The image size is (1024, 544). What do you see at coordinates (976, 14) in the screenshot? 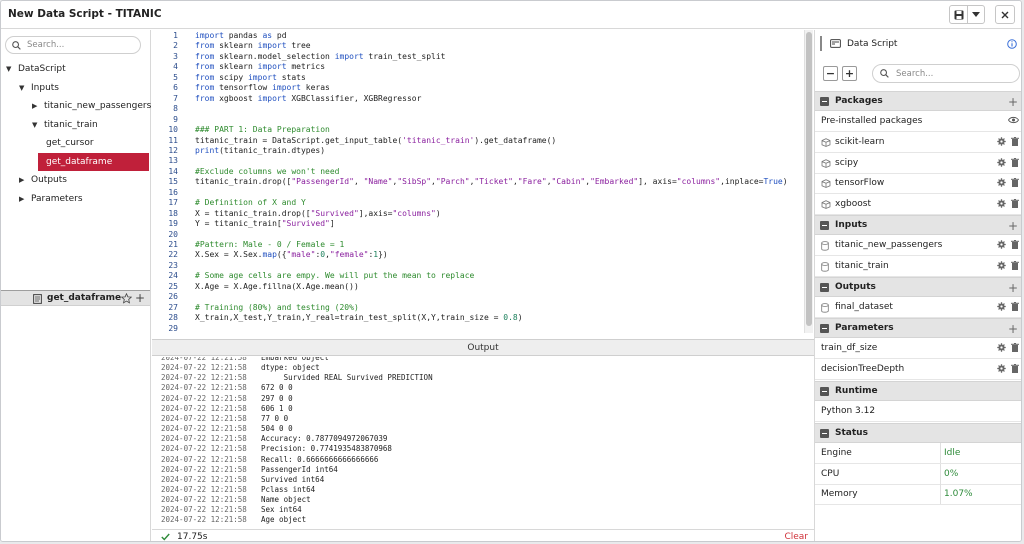
I see `save-options-dropdown` at bounding box center [976, 14].